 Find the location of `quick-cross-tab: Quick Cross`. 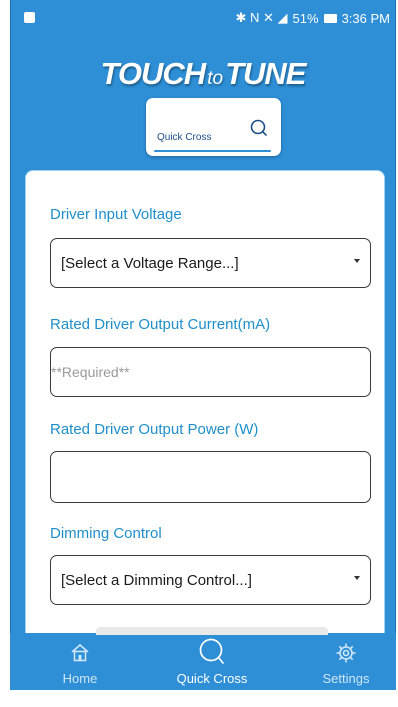

quick-cross-tab: Quick Cross is located at coordinates (213, 127).